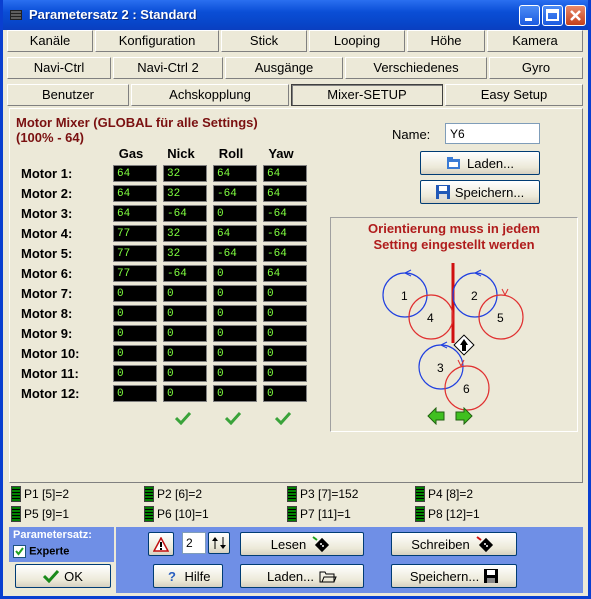 The image size is (591, 599). I want to click on maximize-button, so click(552, 15).